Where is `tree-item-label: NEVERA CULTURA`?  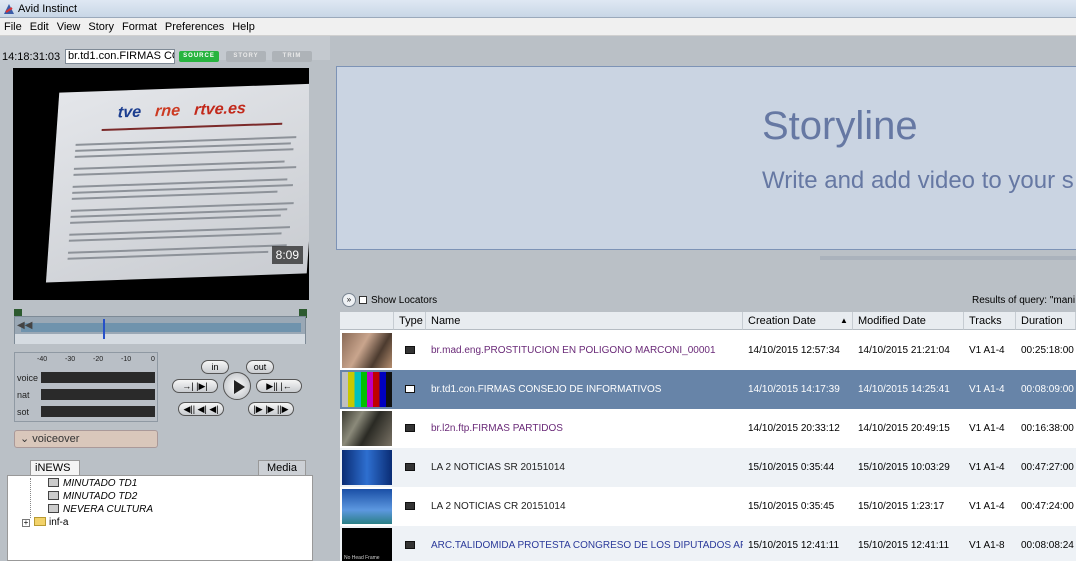 tree-item-label: NEVERA CULTURA is located at coordinates (108, 509).